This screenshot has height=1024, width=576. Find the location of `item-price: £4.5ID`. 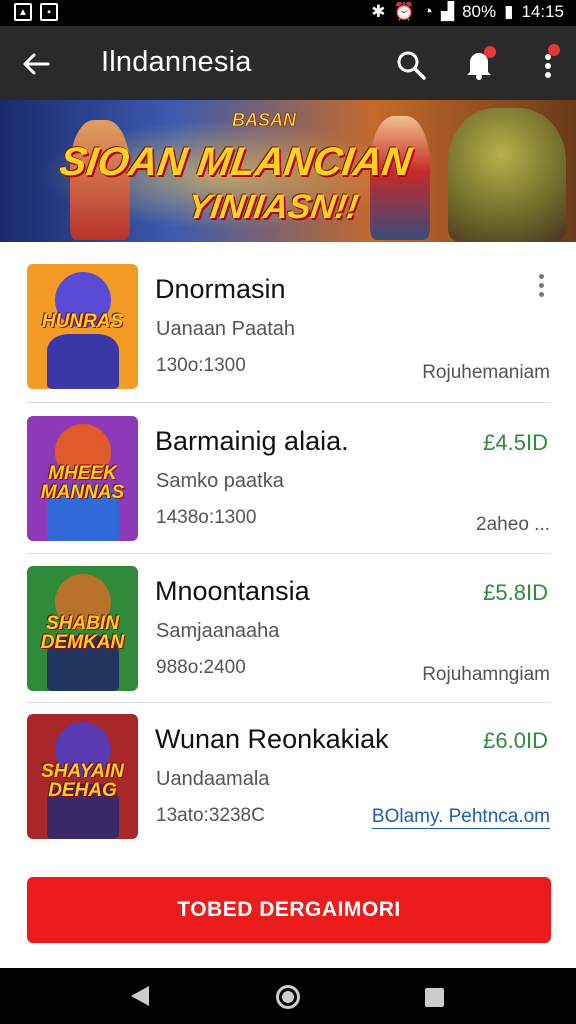

item-price: £4.5ID is located at coordinates (515, 442).